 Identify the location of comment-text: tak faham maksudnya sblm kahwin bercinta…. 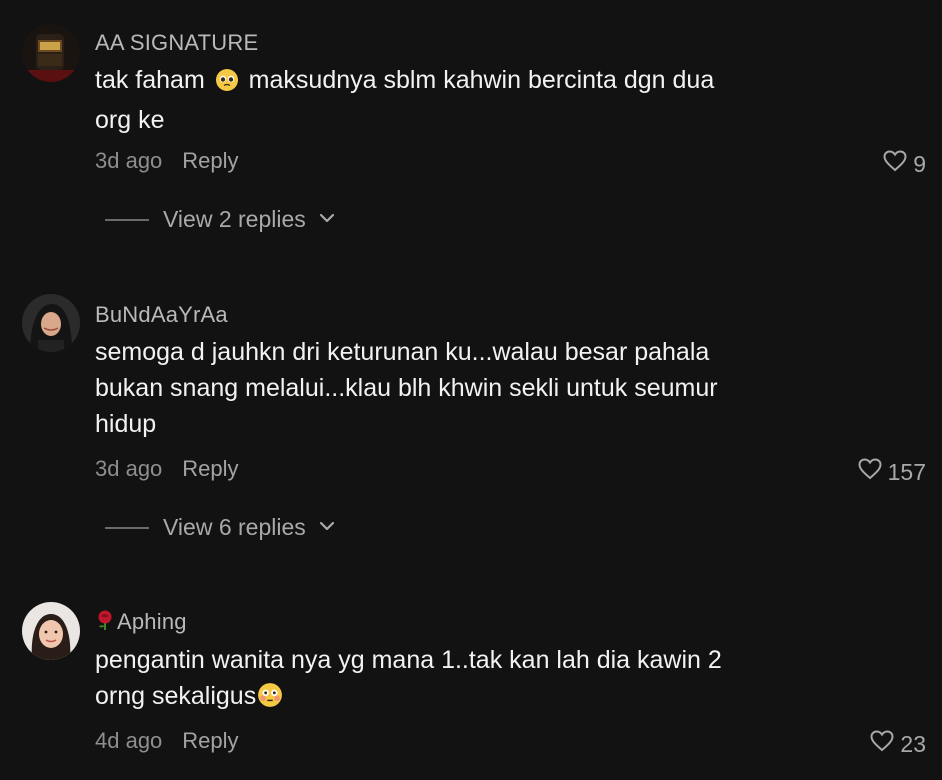
(455, 100).